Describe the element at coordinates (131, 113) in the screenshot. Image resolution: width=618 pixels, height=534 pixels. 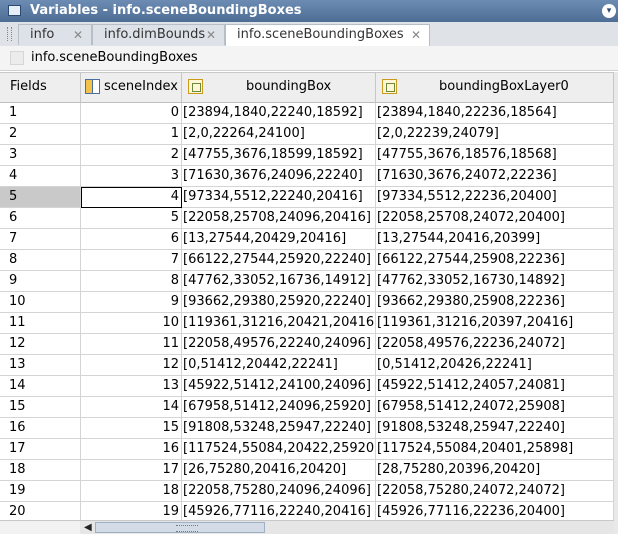
I see `cell-sceneindex: 0` at that location.